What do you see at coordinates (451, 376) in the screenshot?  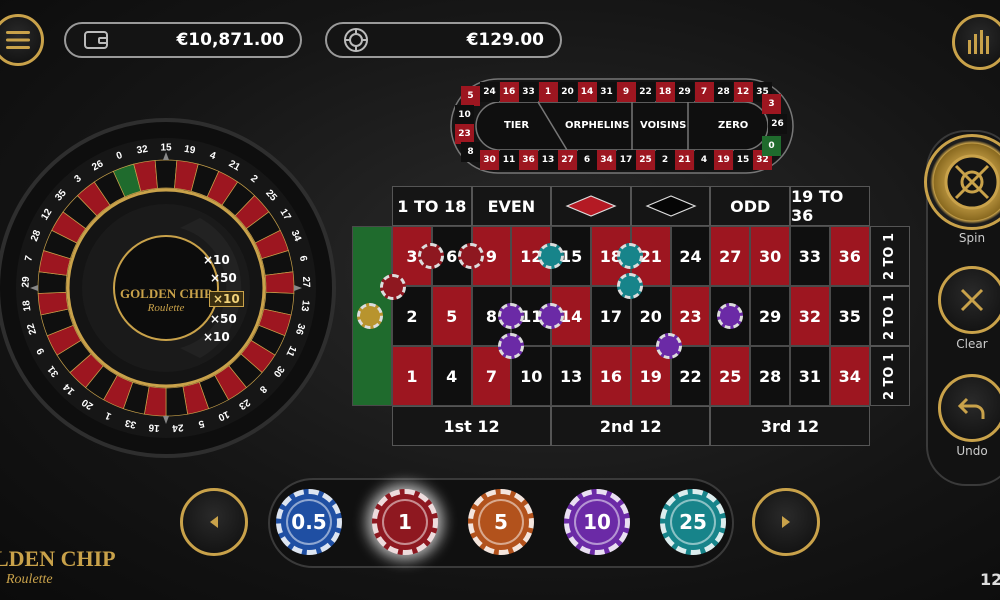 I see `number-cell: 4` at bounding box center [451, 376].